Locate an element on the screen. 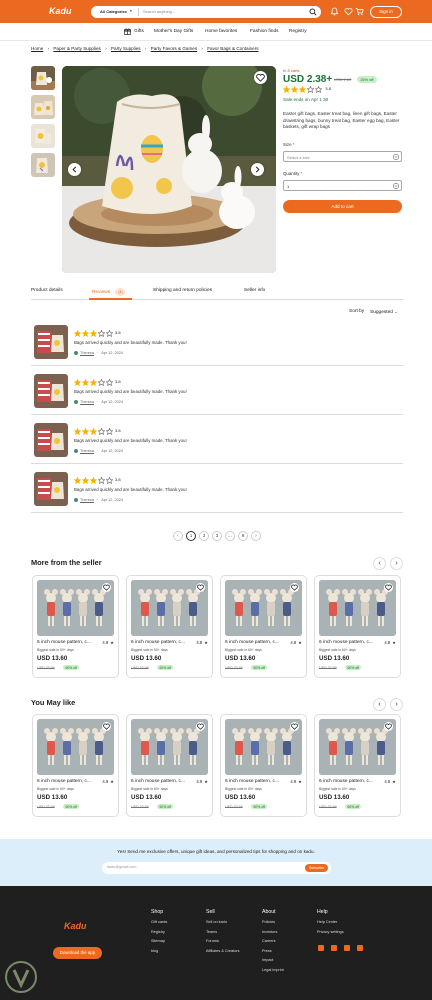 Image resolution: width=432 pixels, height=1000 pixels. footer-link: Gift cards is located at coordinates (159, 922).